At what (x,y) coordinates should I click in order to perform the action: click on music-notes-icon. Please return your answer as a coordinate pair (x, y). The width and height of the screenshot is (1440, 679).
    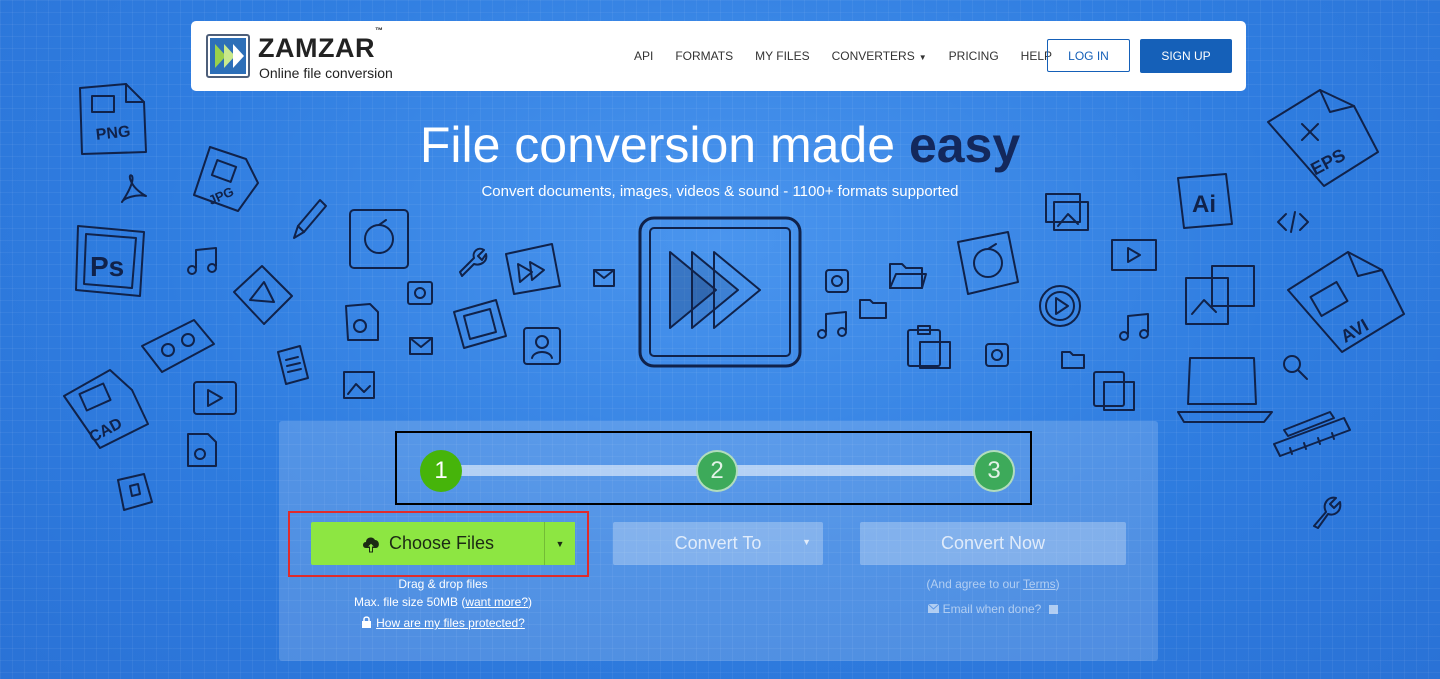
    Looking at the image, I should click on (832, 325).